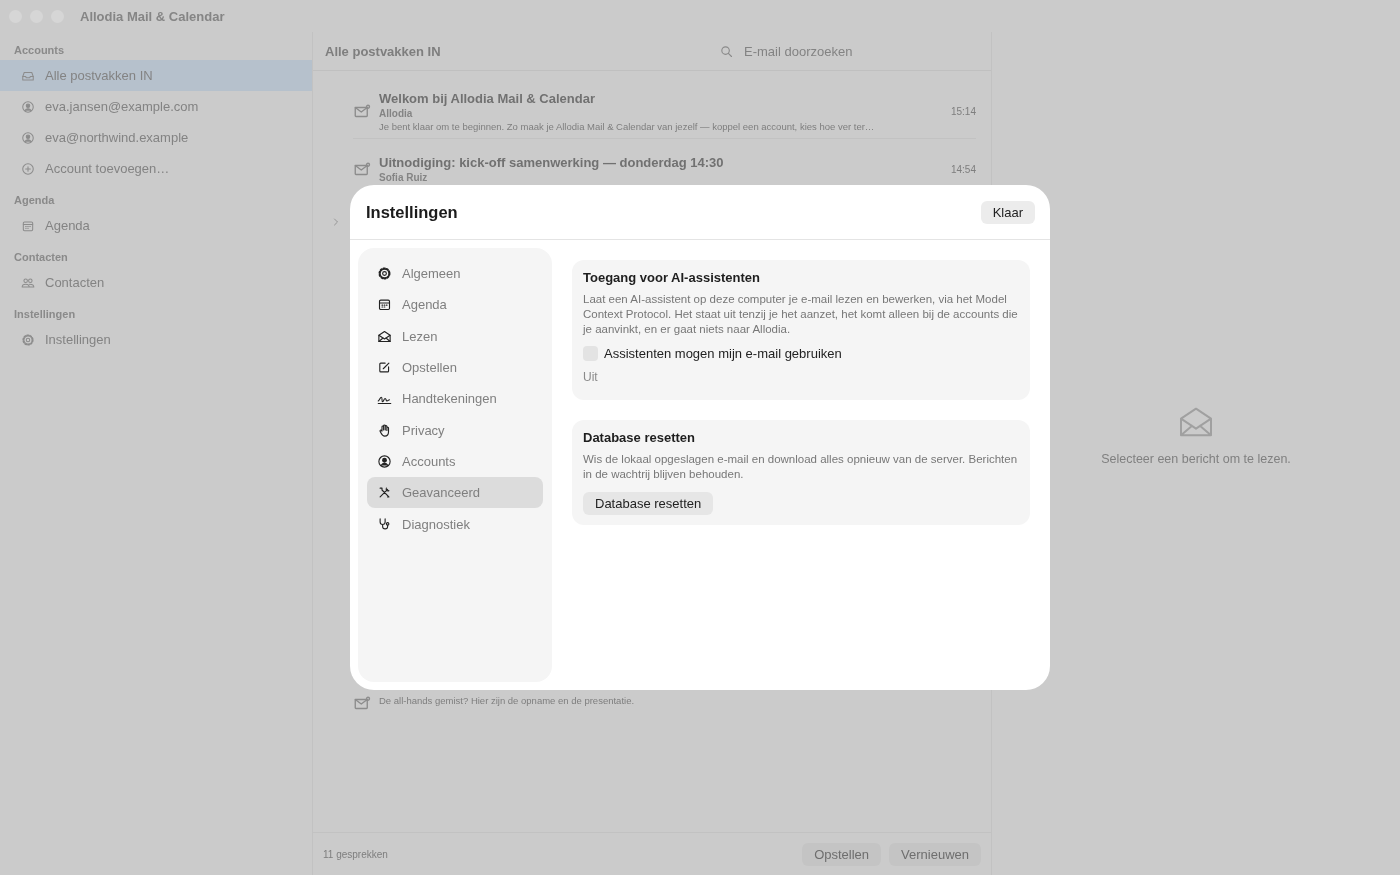 This screenshot has height=875, width=1400. What do you see at coordinates (39, 50) in the screenshot?
I see `section-heading: Accounts` at bounding box center [39, 50].